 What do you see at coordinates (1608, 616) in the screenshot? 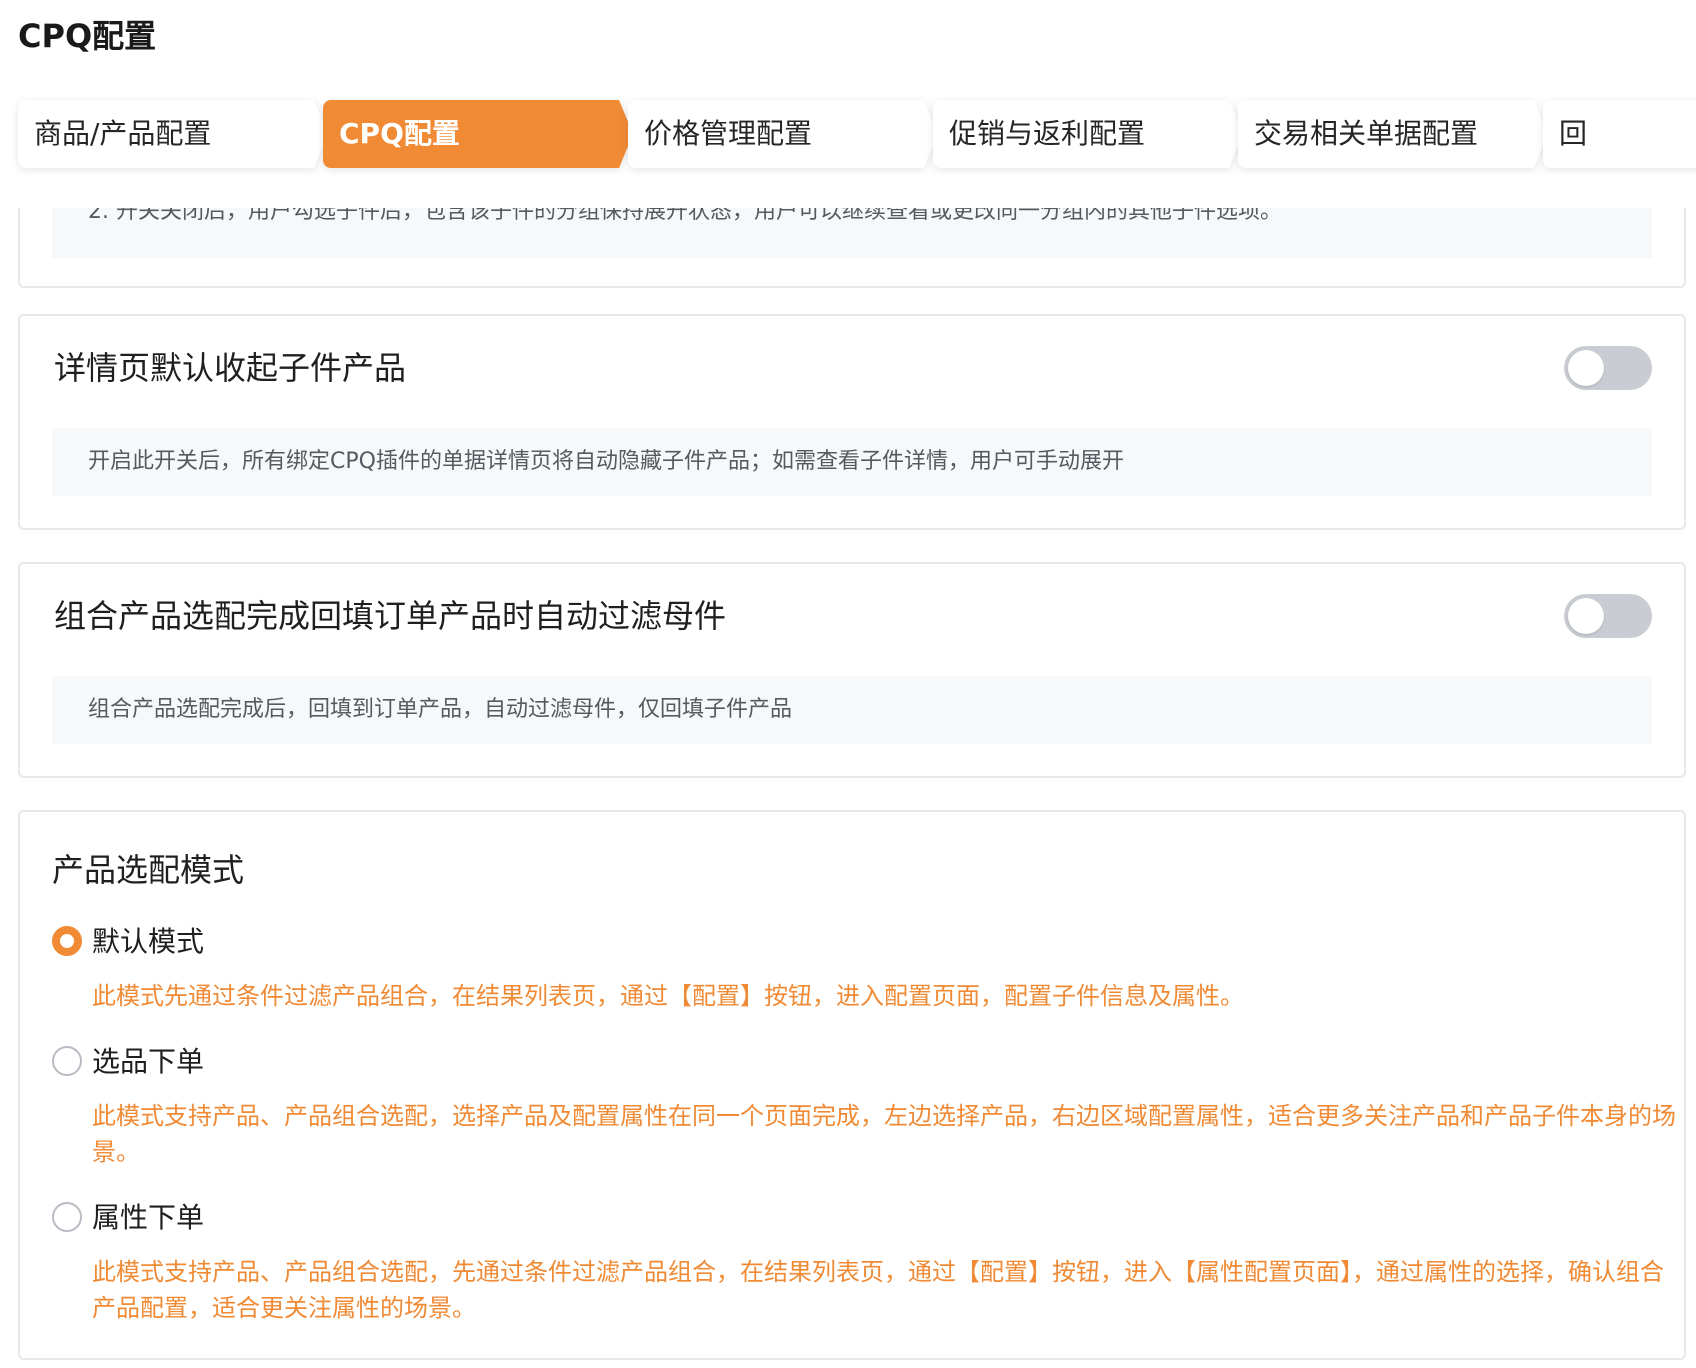
I see `filter-parent-toggle` at bounding box center [1608, 616].